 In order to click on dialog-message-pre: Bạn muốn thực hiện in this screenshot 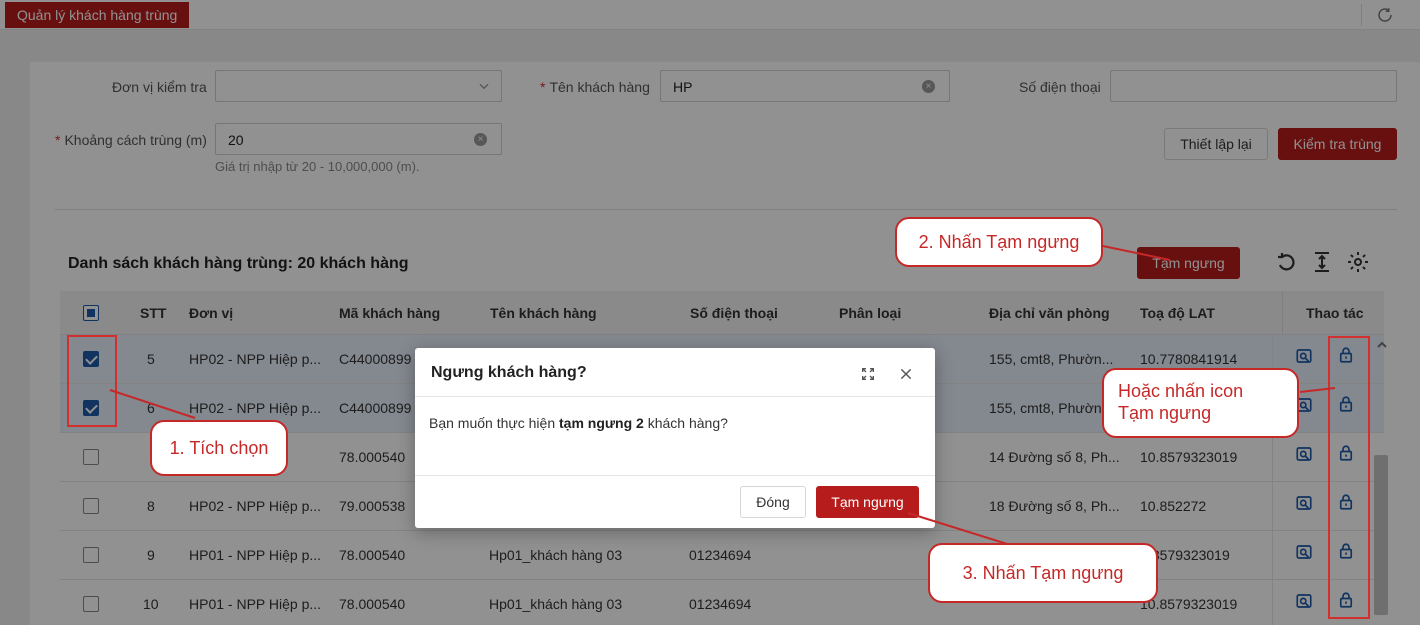, I will do `click(492, 423)`.